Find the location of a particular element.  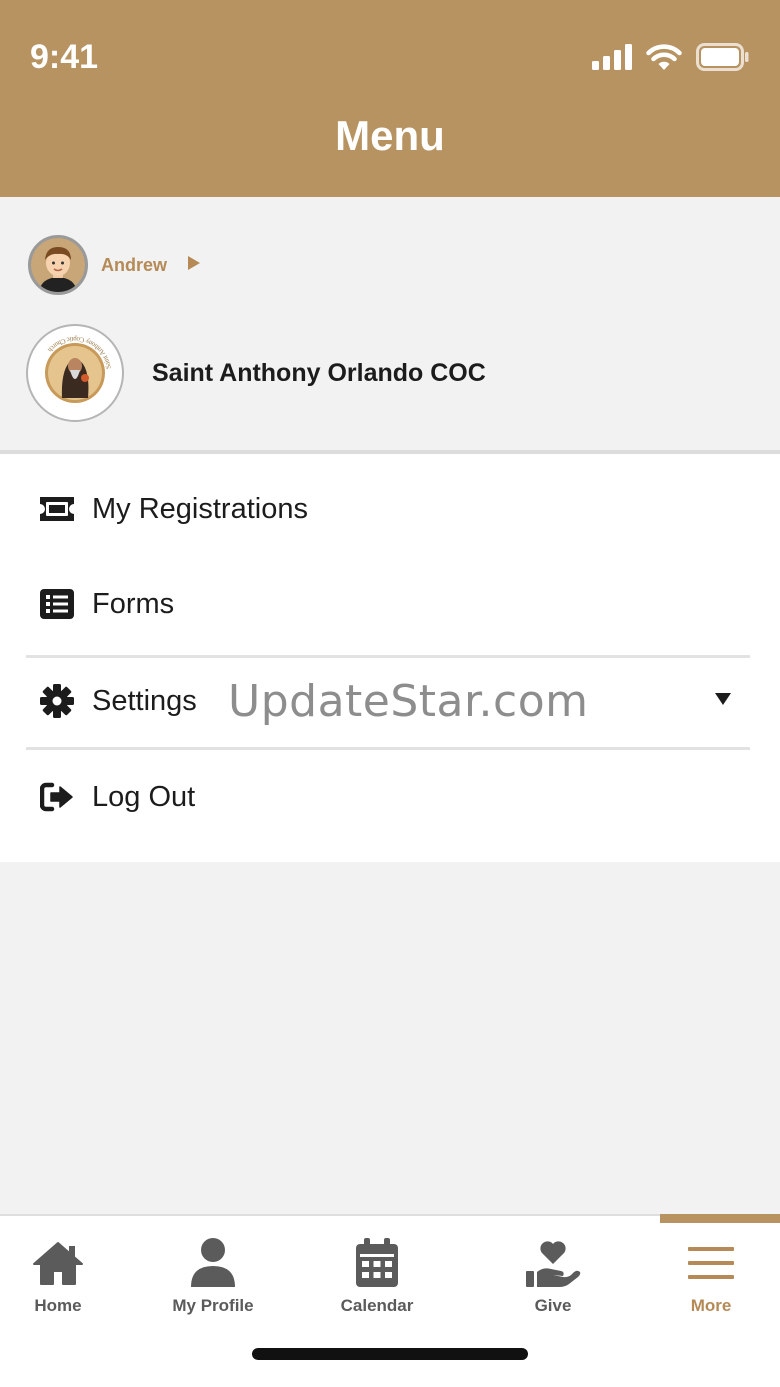

user-name: Andrew is located at coordinates (134, 264).